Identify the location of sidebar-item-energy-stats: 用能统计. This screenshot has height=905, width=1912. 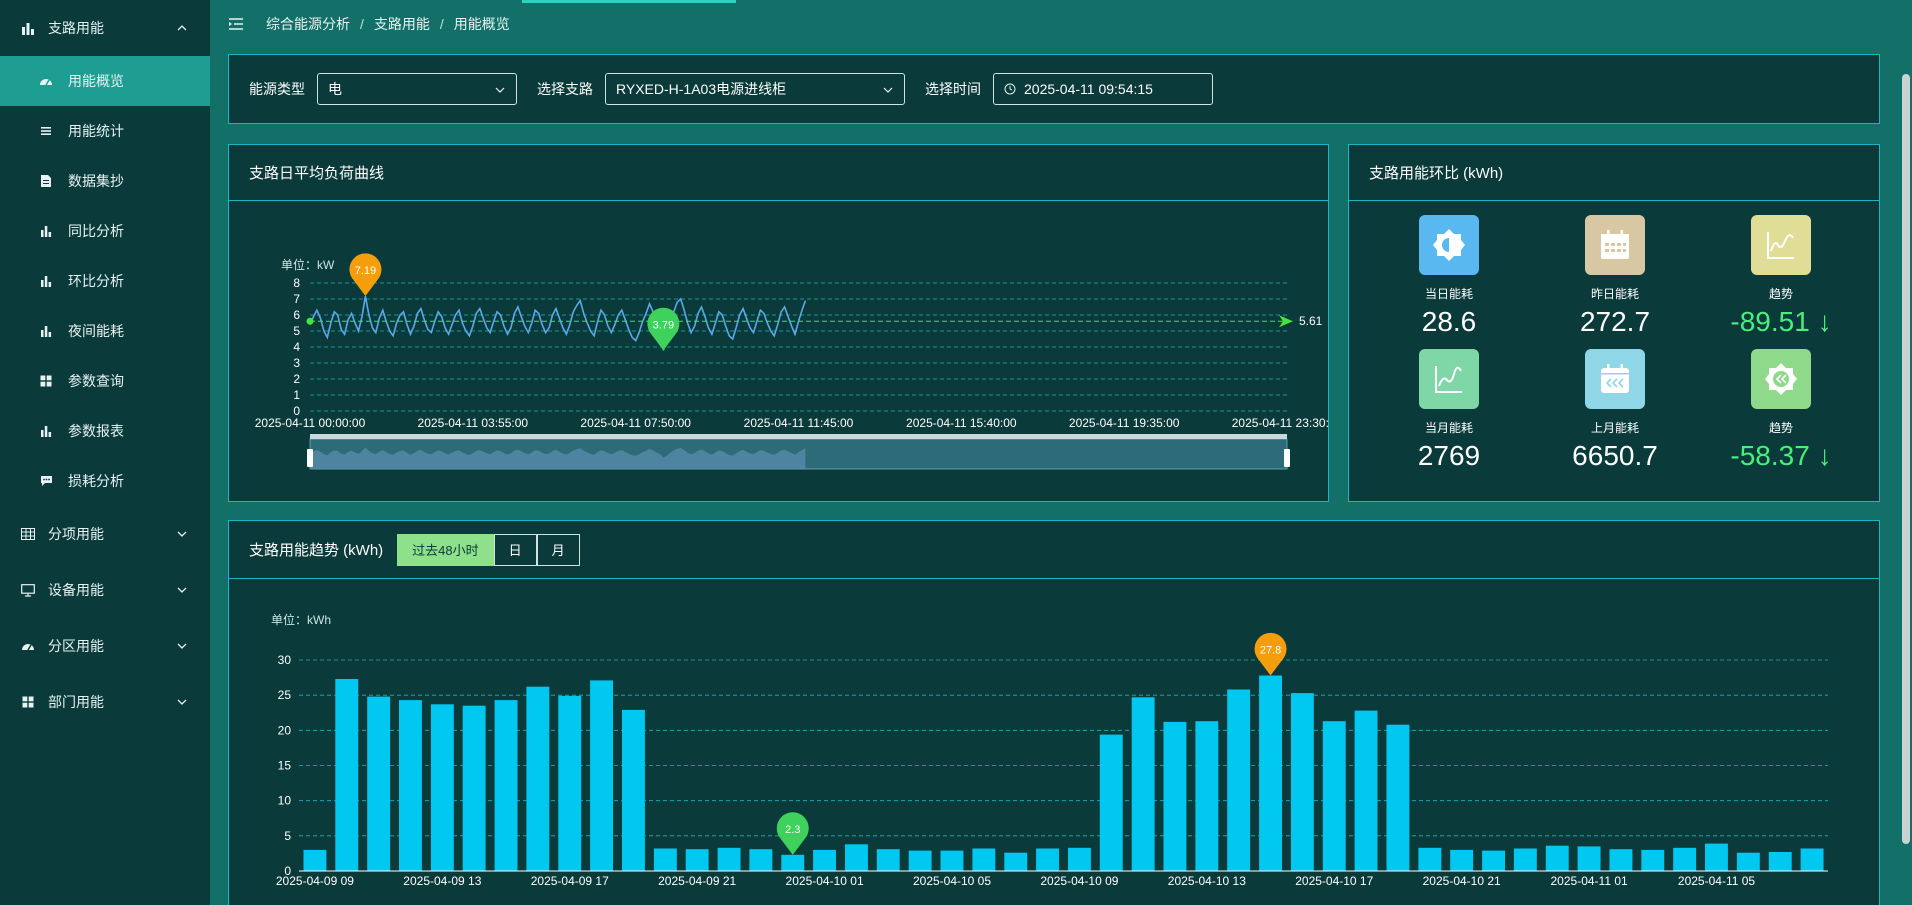
(105, 131).